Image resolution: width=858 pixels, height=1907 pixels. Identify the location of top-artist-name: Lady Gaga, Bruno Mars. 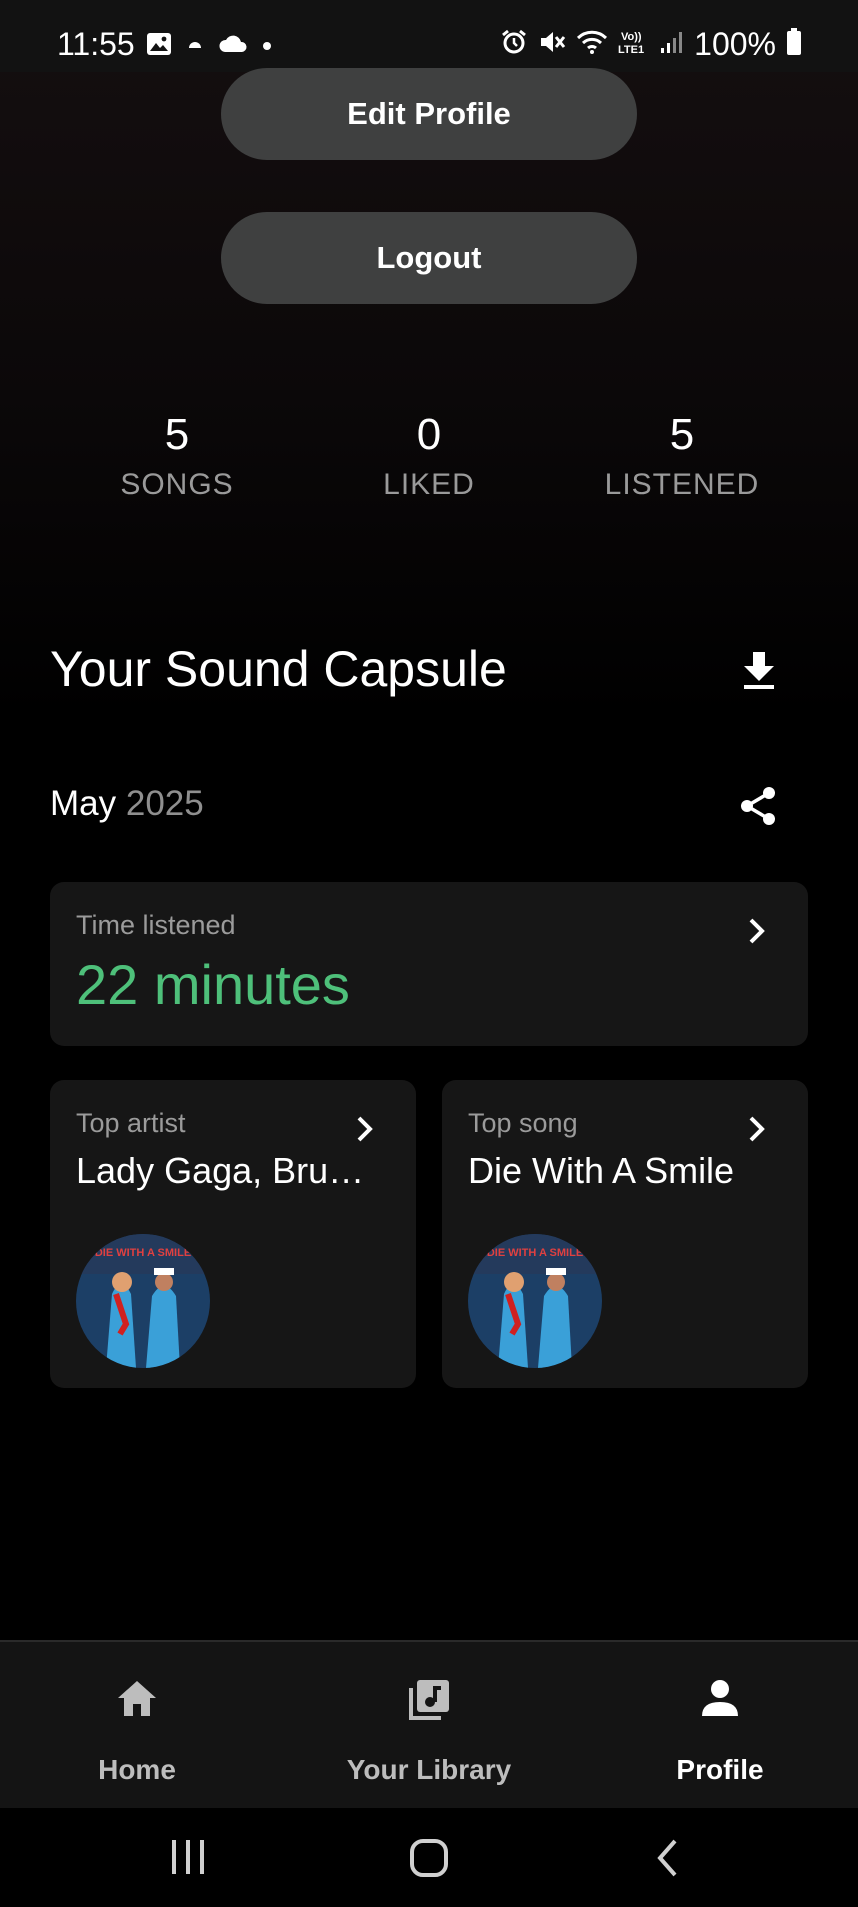
(226, 1170).